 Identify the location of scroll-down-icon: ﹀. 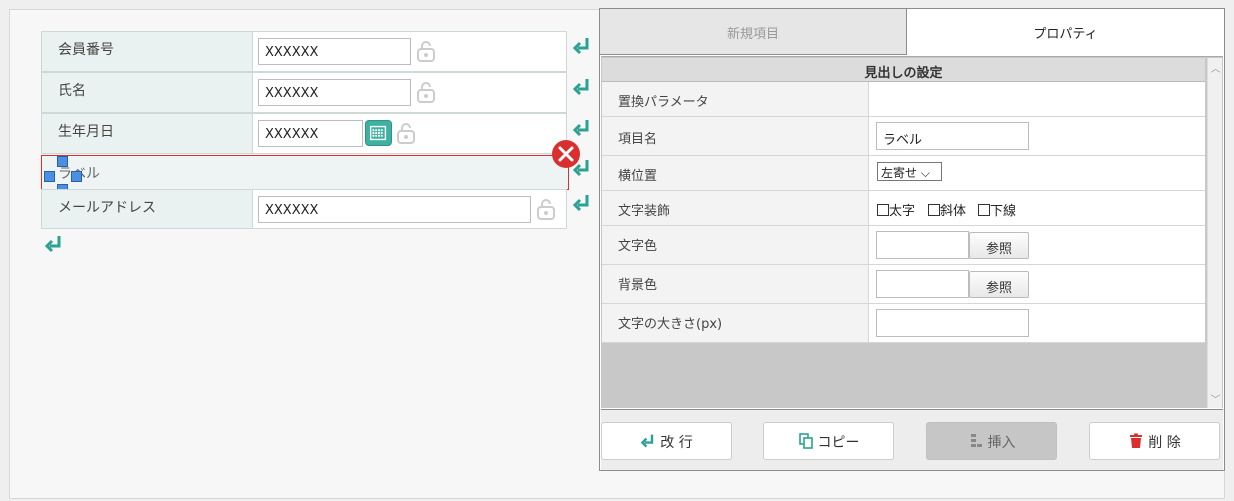
(1215, 398).